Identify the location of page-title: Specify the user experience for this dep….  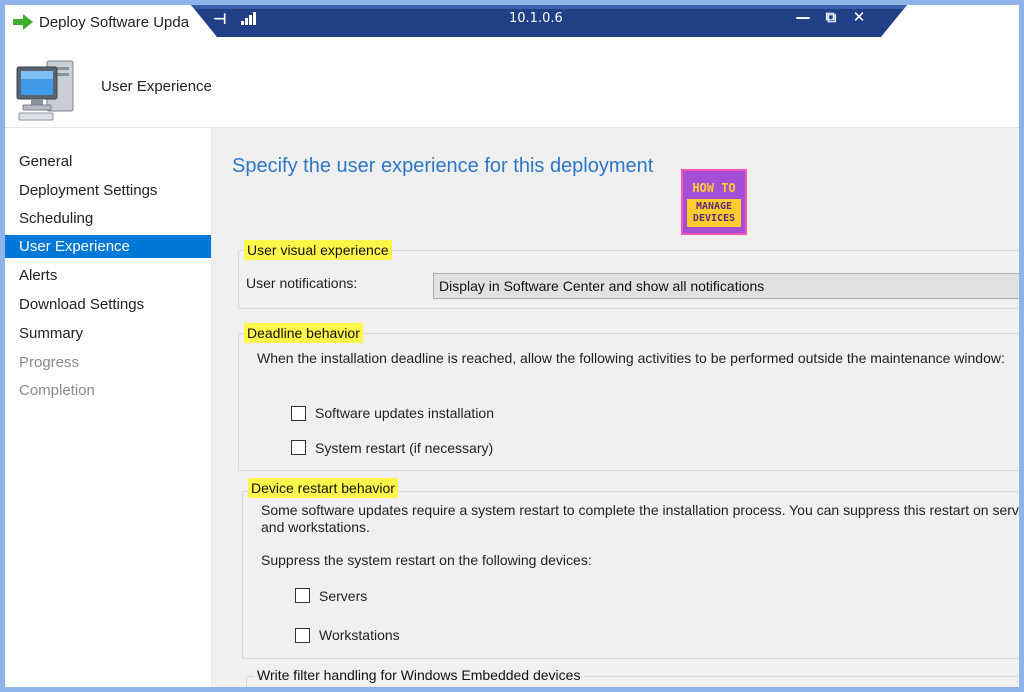
(443, 166).